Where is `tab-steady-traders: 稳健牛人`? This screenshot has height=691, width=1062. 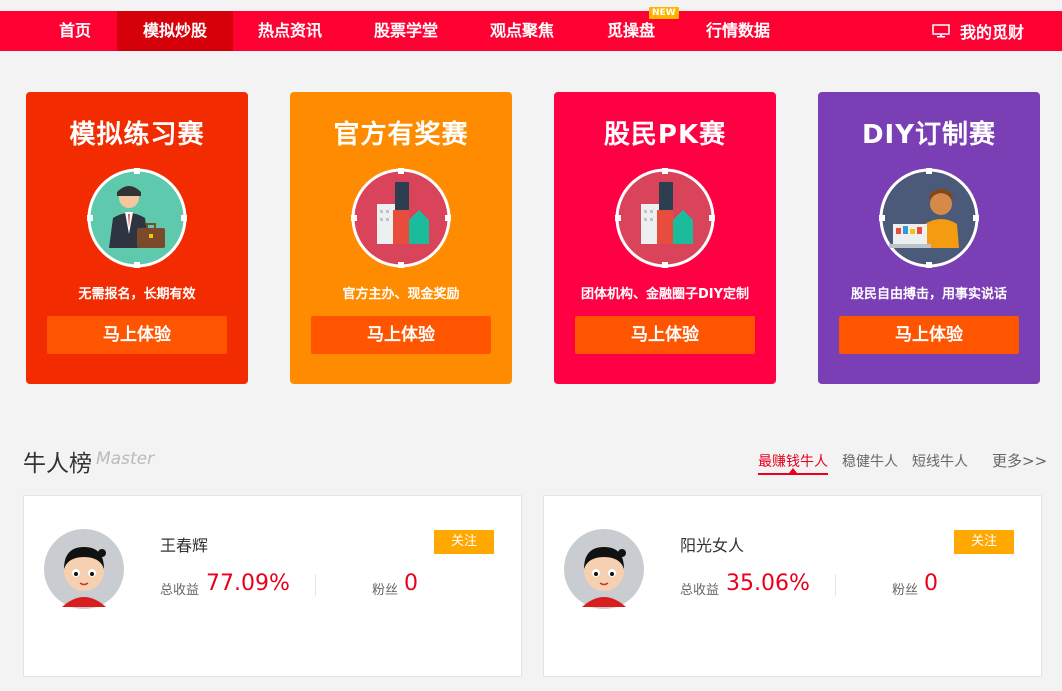
tab-steady-traders: 稳健牛人 is located at coordinates (870, 461).